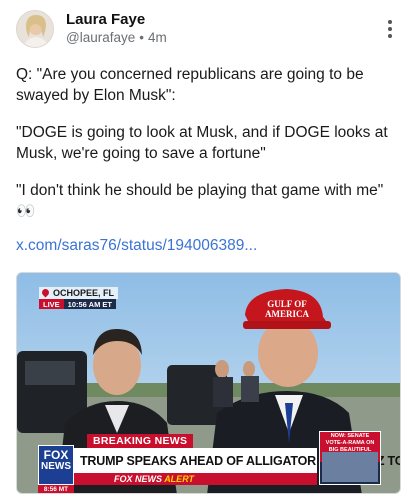  I want to click on author-name: Laura Faye, so click(105, 19).